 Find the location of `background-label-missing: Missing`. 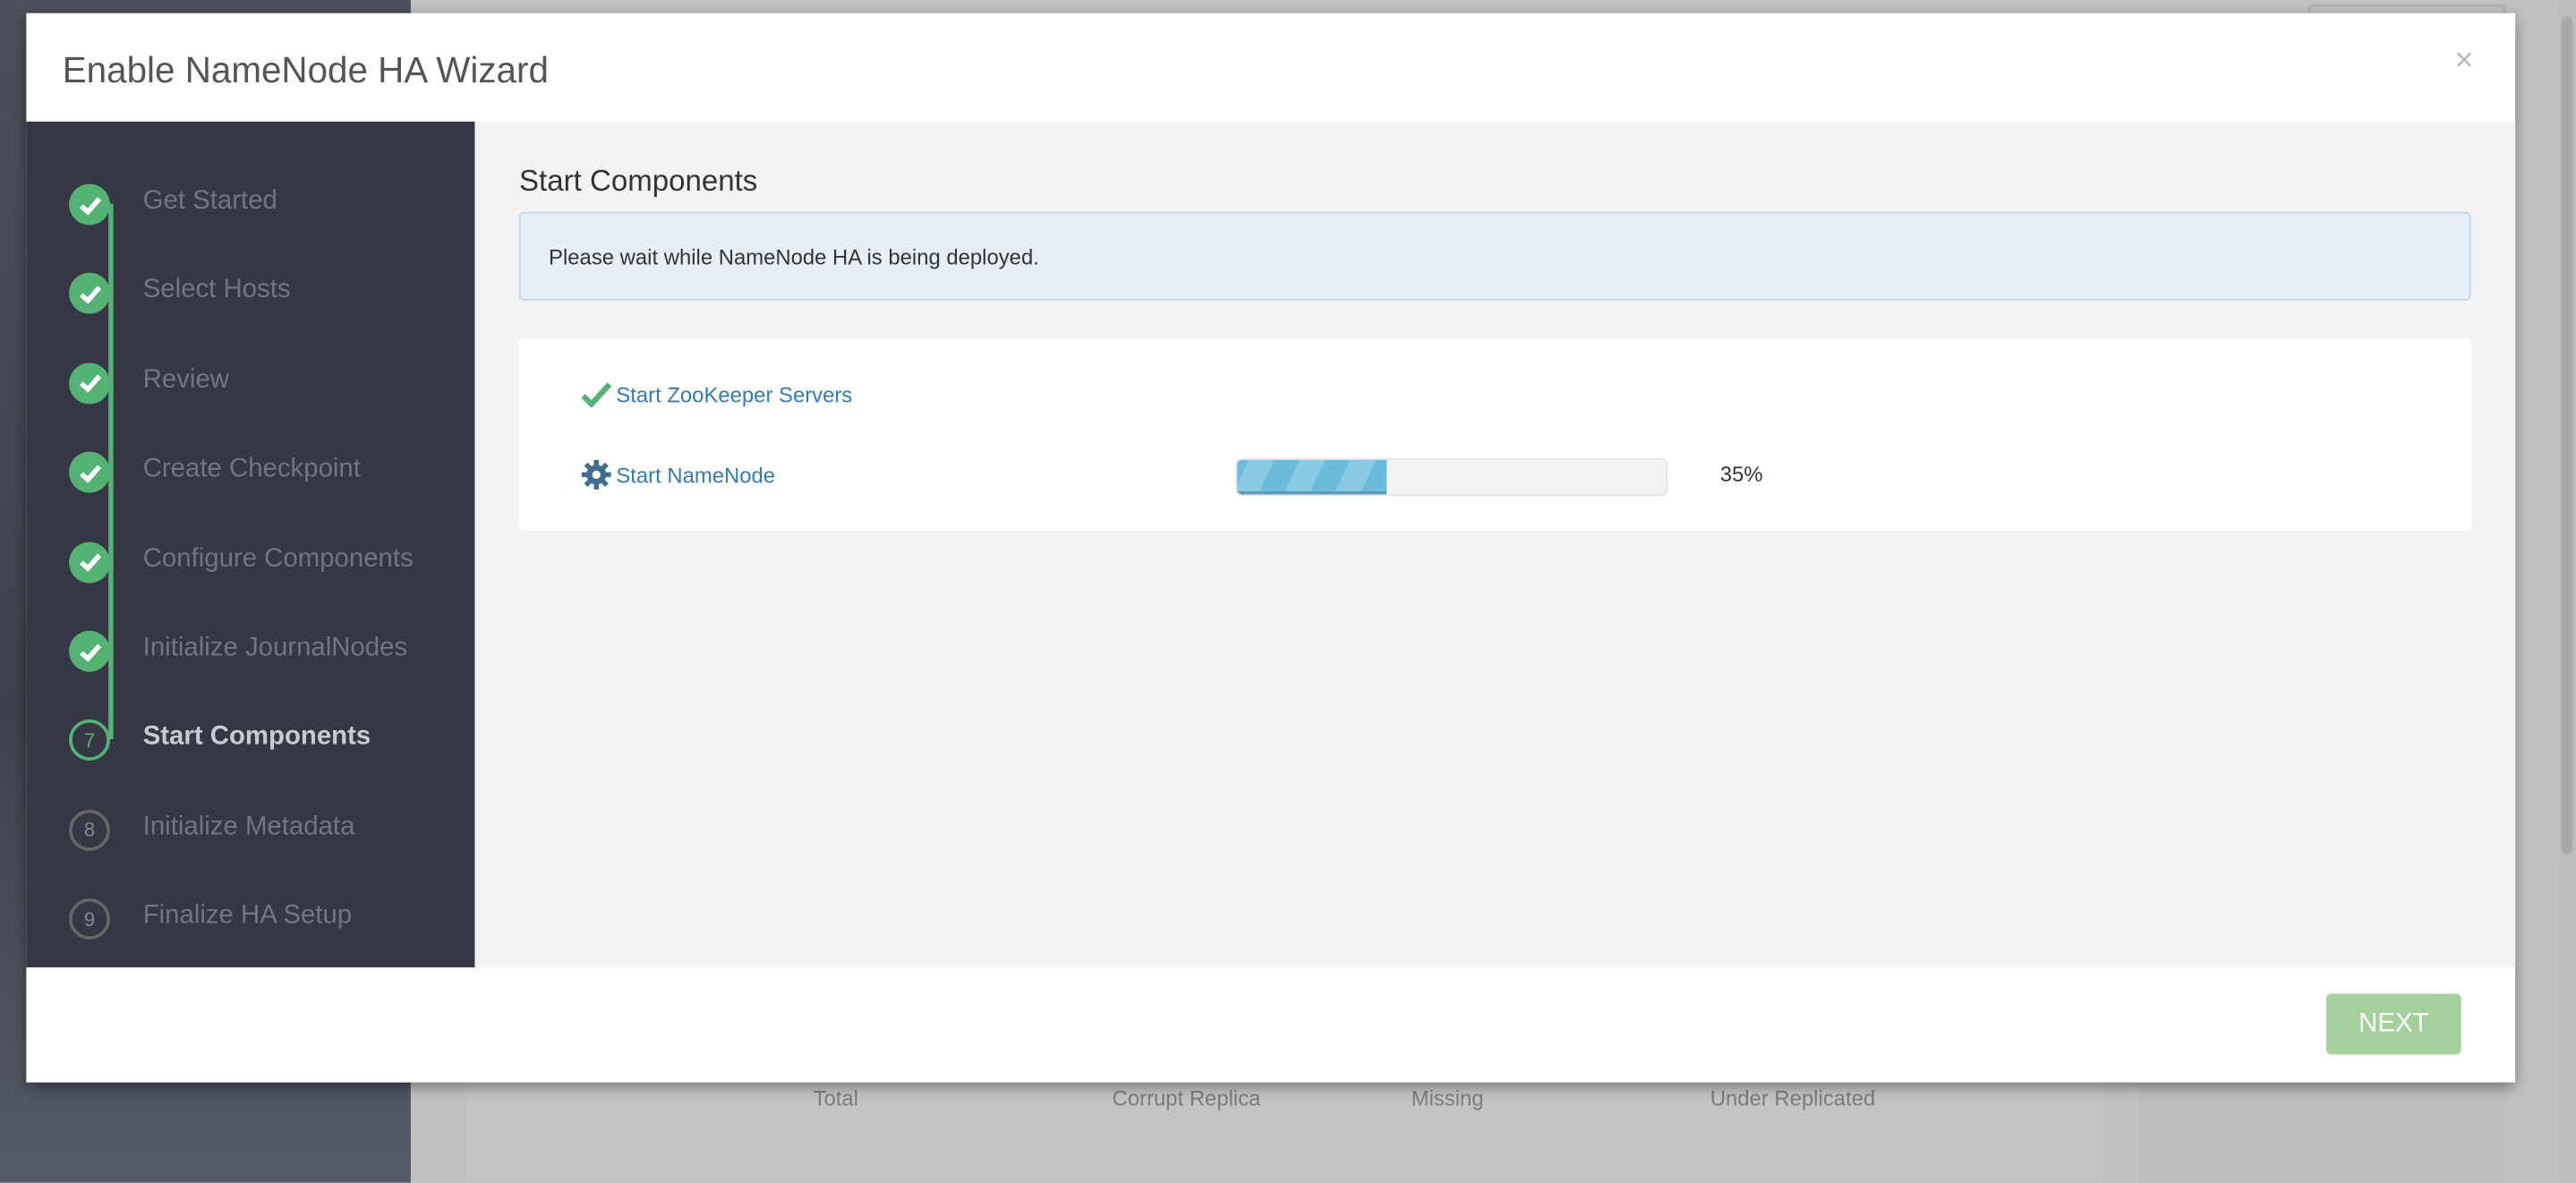

background-label-missing: Missing is located at coordinates (1447, 1098).